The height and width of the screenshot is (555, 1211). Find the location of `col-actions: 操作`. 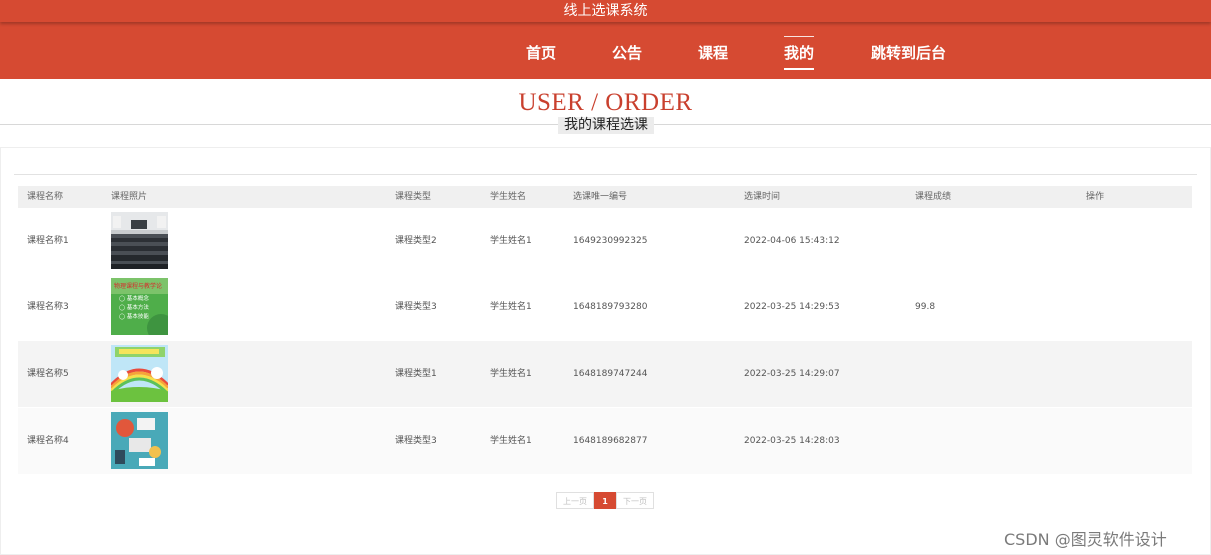

col-actions: 操作 is located at coordinates (1095, 197).